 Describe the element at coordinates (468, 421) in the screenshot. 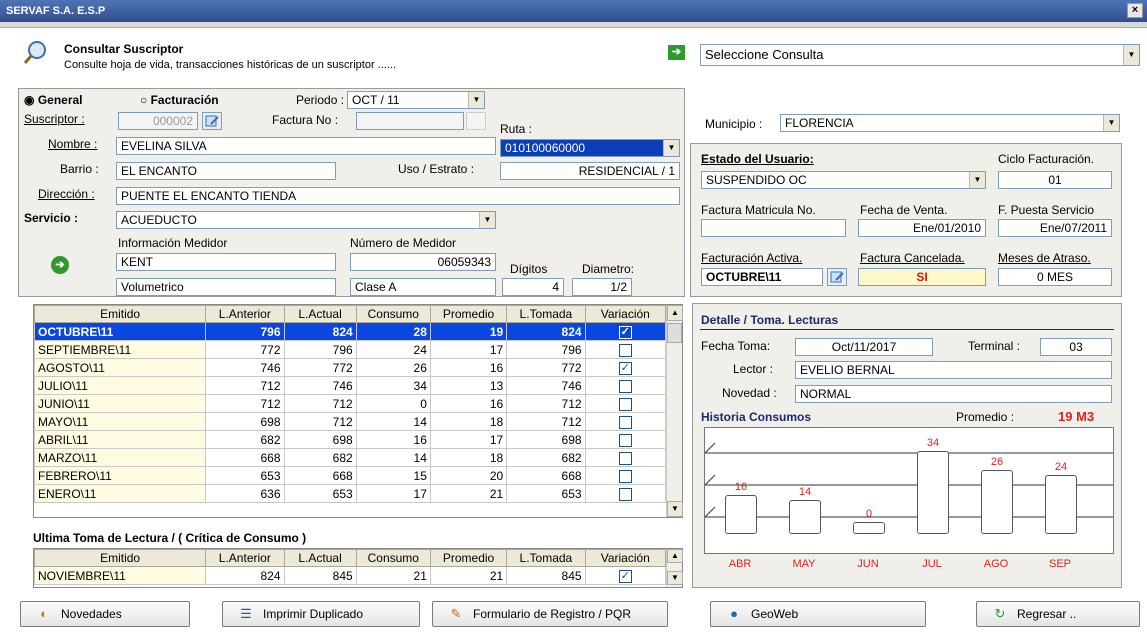

I see `grid-cell: 18` at that location.